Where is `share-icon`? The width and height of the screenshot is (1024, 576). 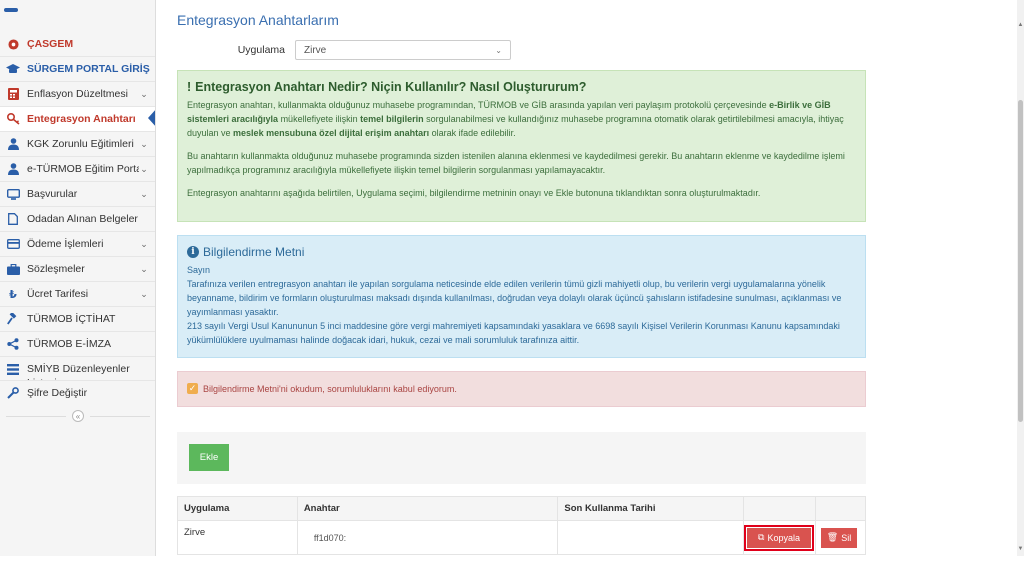 share-icon is located at coordinates (13, 344).